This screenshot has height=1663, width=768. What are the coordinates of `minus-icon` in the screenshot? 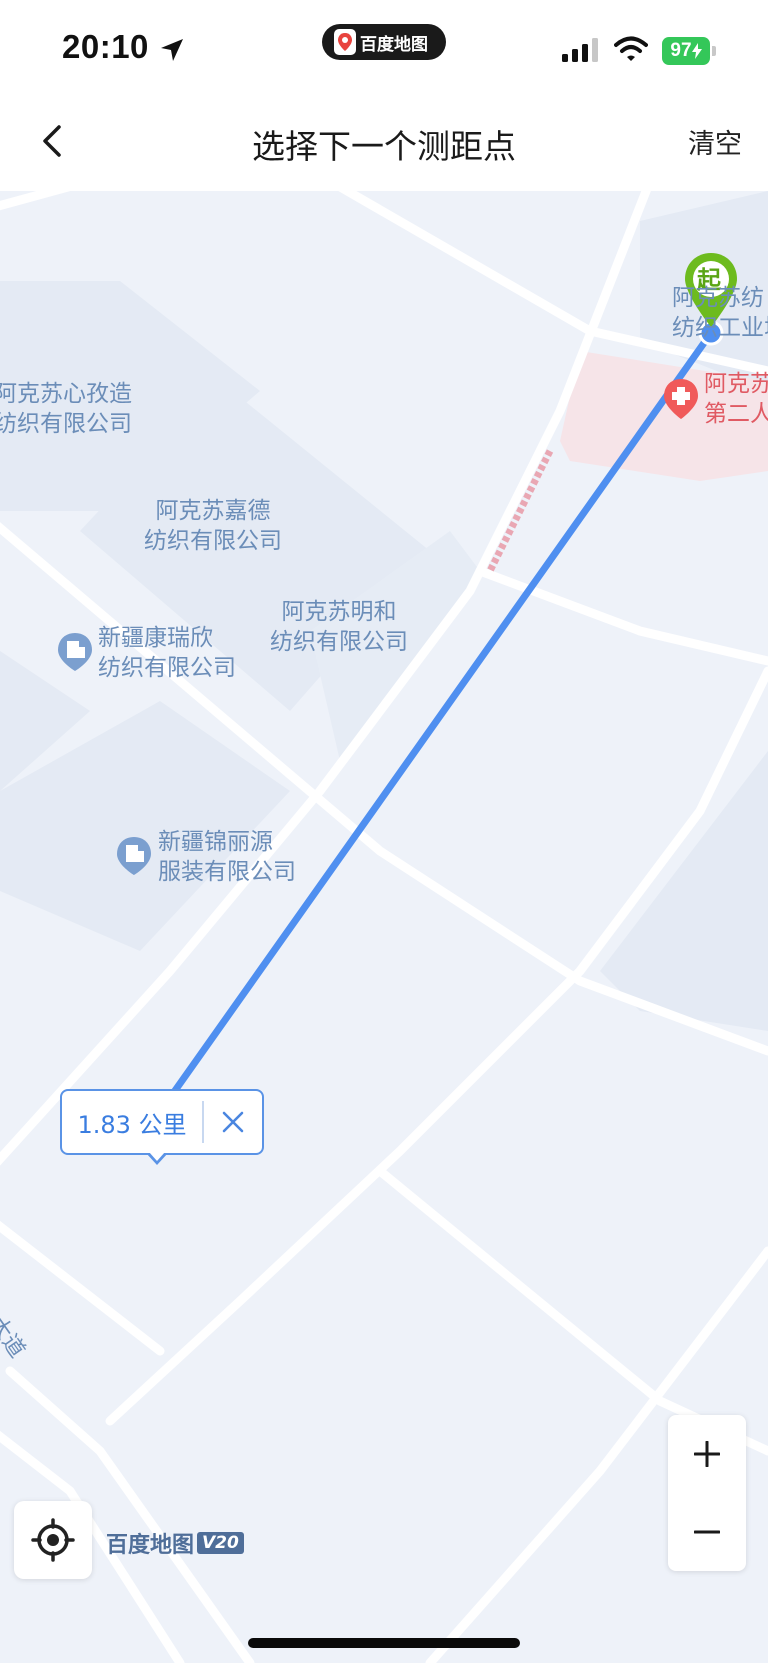 It's located at (707, 1532).